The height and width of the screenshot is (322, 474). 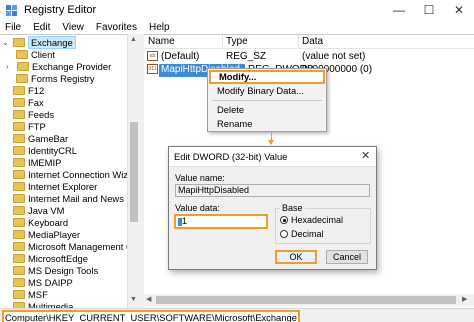 What do you see at coordinates (37, 126) in the screenshot?
I see `tree-item-label: FTP` at bounding box center [37, 126].